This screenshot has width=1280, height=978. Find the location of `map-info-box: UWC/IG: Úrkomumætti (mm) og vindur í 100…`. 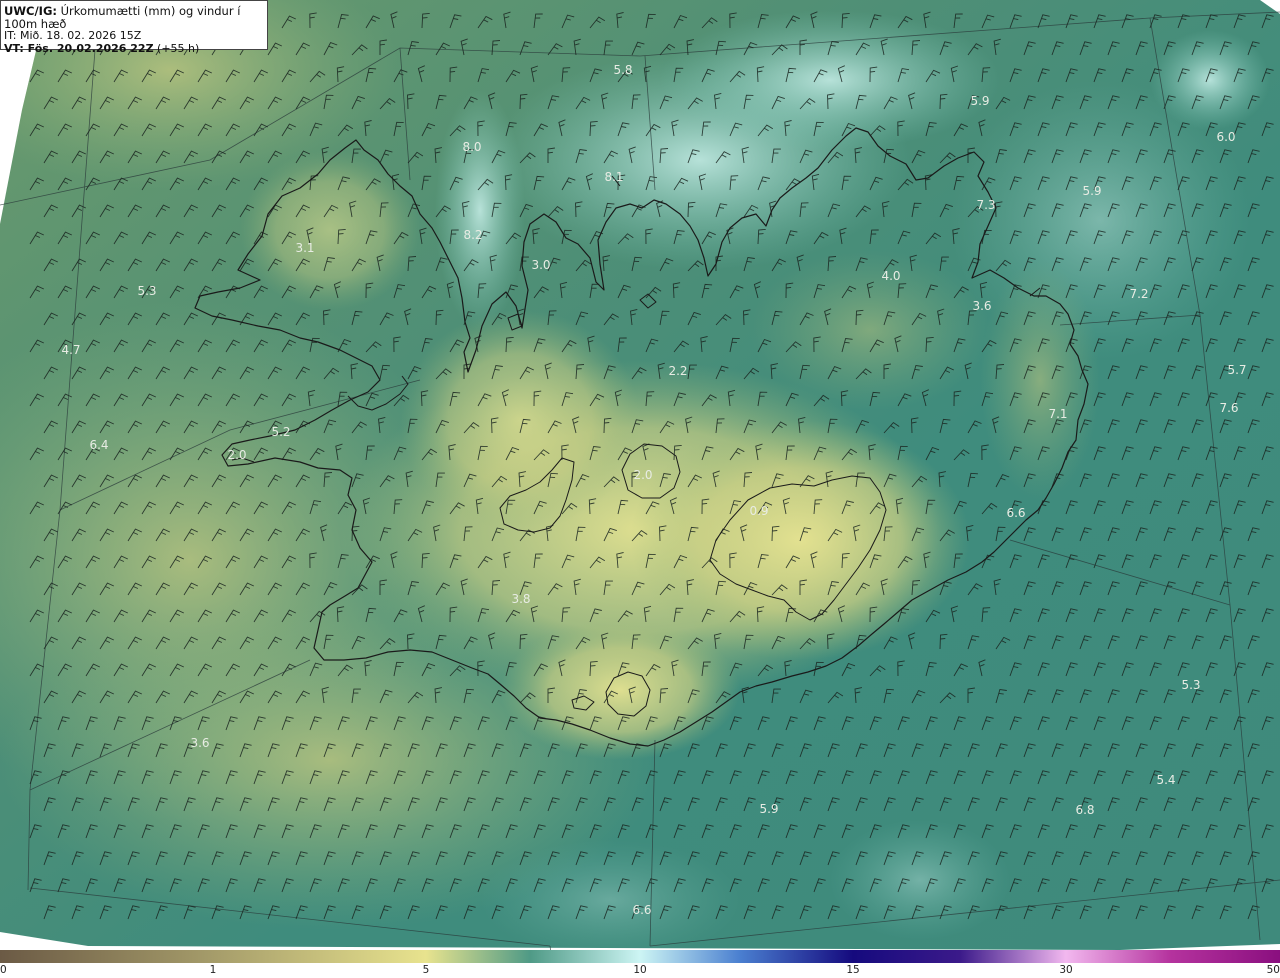

map-info-box: UWC/IG: Úrkomumætti (mm) og vindur í 100… is located at coordinates (134, 27).